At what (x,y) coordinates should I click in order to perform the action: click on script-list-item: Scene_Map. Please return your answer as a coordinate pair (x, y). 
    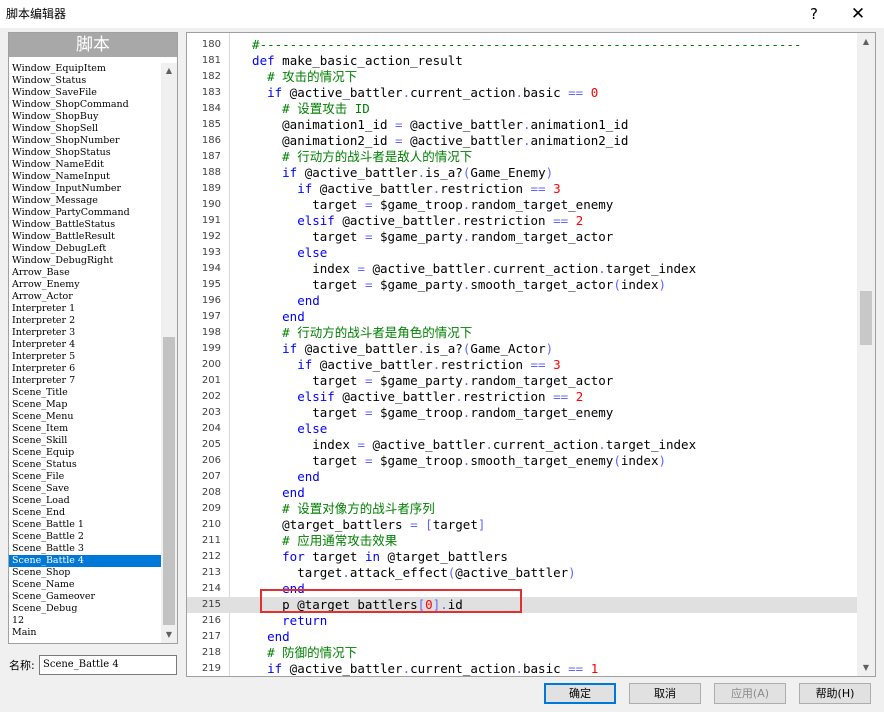
    Looking at the image, I should click on (85, 405).